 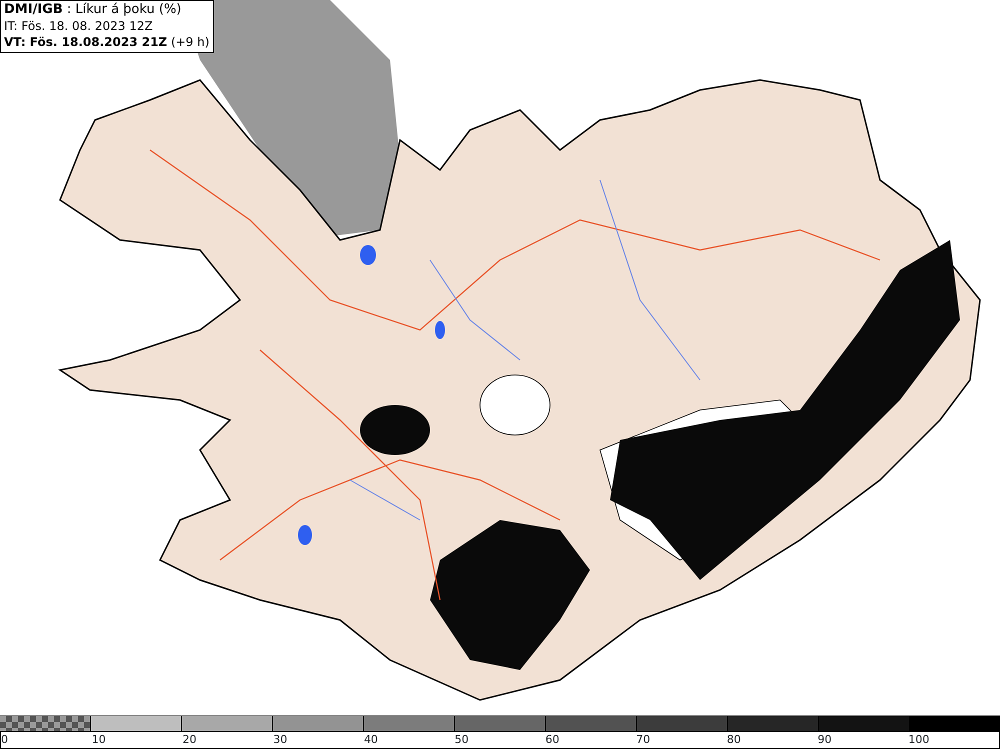 I want to click on legend-tick-label: 80, so click(x=733, y=740).